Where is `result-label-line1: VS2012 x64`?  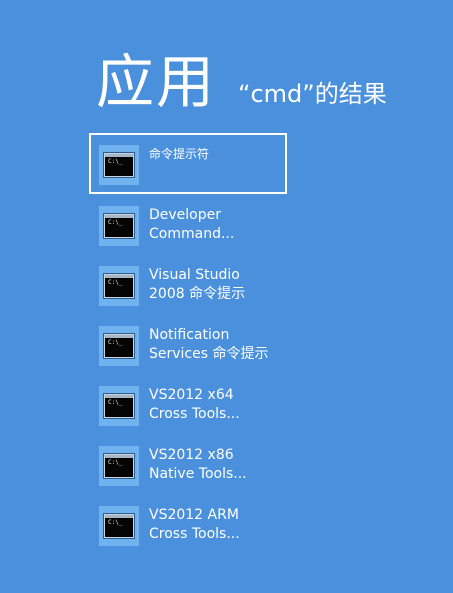 result-label-line1: VS2012 x64 is located at coordinates (191, 395).